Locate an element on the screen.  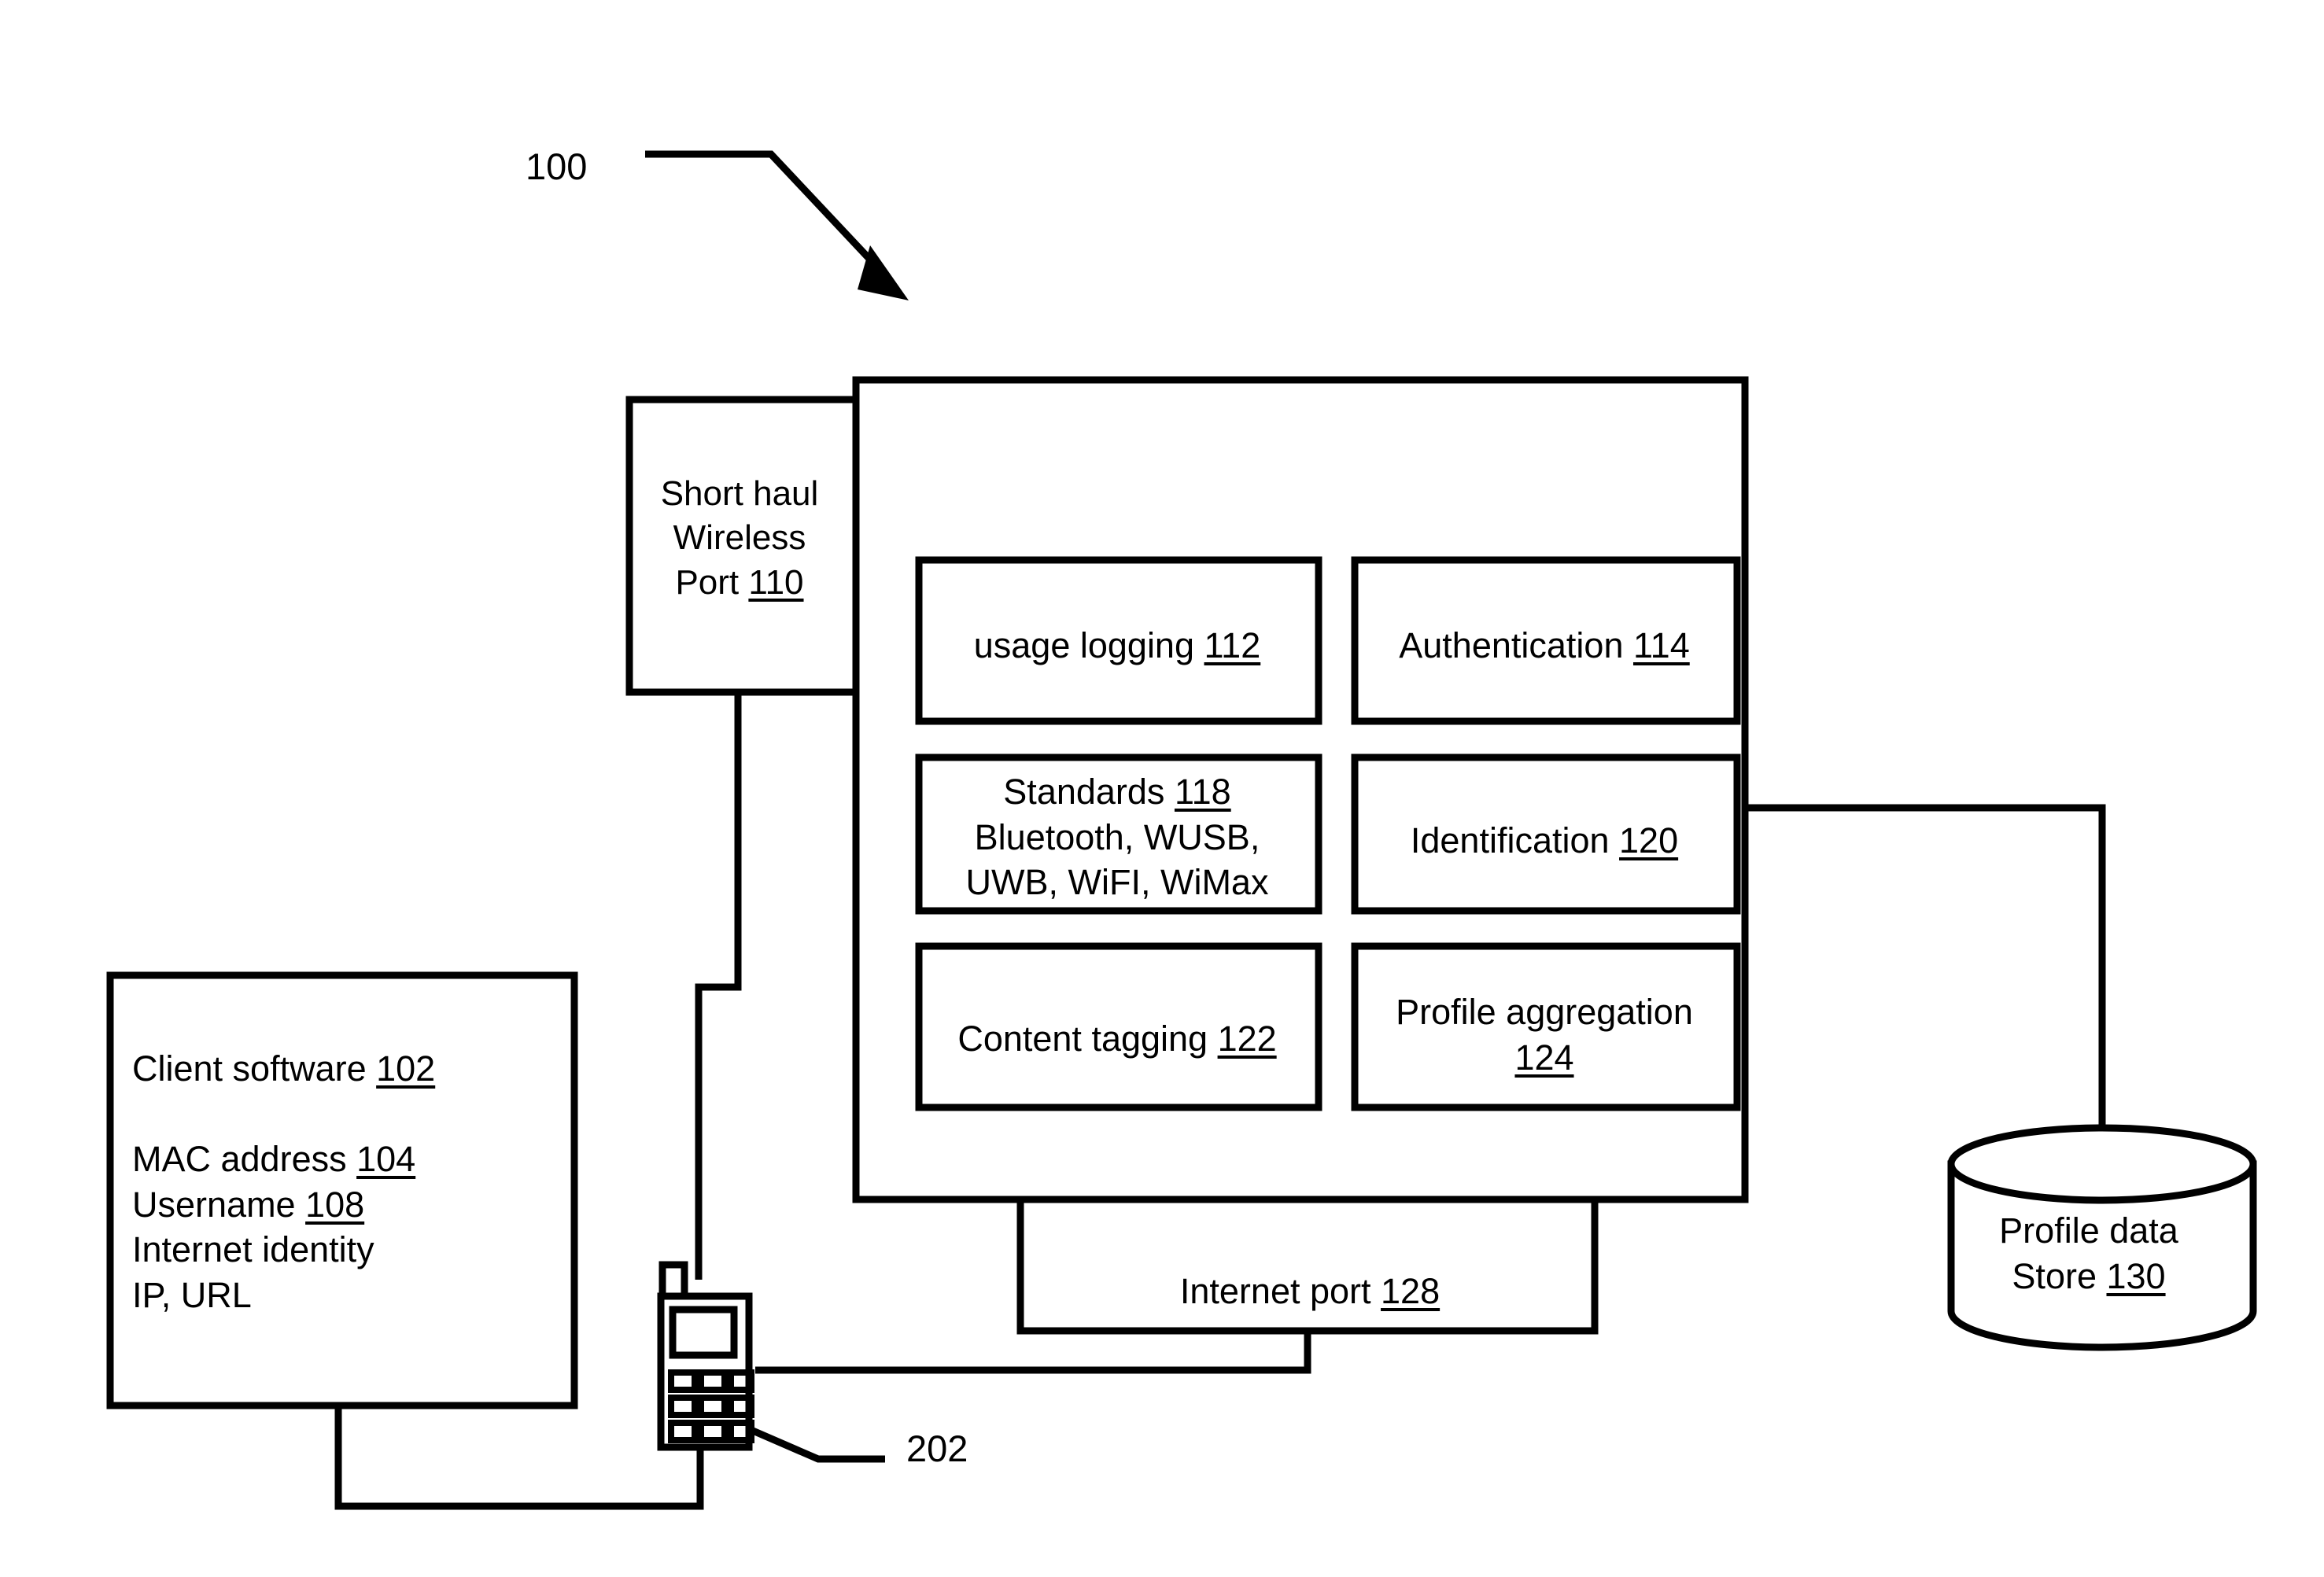
ref-100-leader is located at coordinates (777, 225).